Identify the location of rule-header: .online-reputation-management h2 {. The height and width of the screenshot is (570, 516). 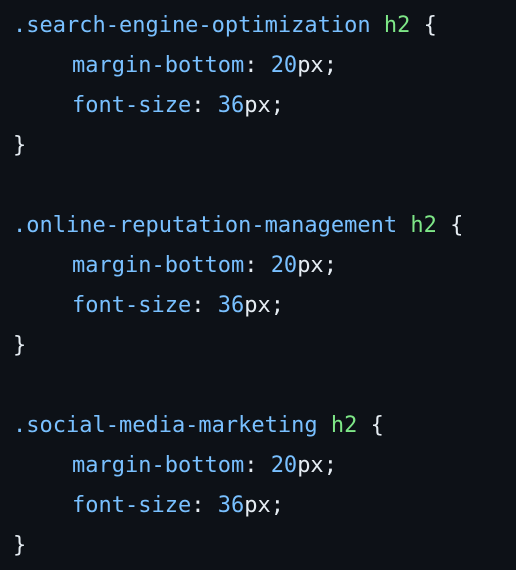
(264, 226).